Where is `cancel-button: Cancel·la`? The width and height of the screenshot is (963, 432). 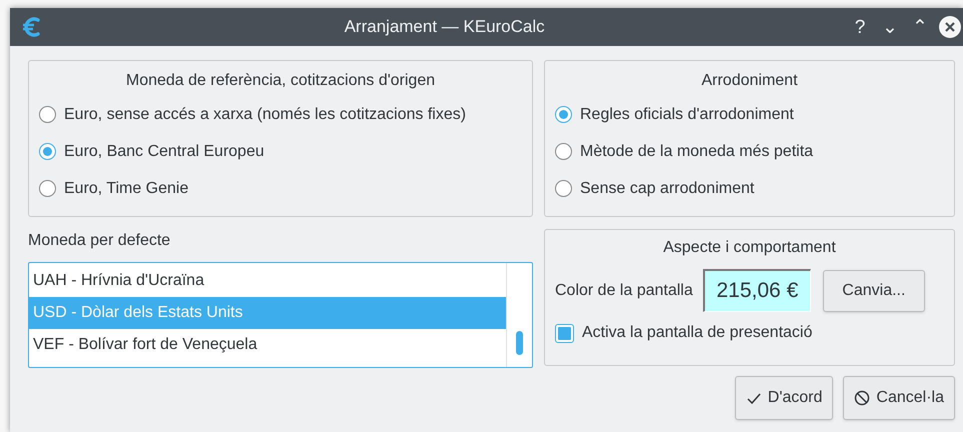 cancel-button: Cancel·la is located at coordinates (899, 398).